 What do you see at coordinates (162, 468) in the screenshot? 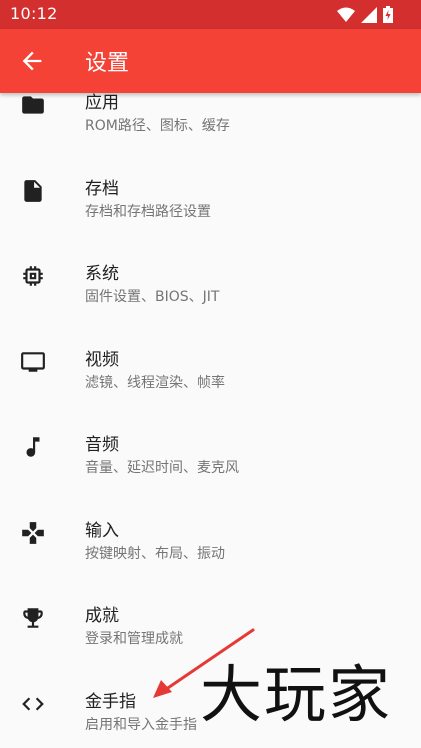
I see `settings-item-desc: 音量、延迟时间、麦克风` at bounding box center [162, 468].